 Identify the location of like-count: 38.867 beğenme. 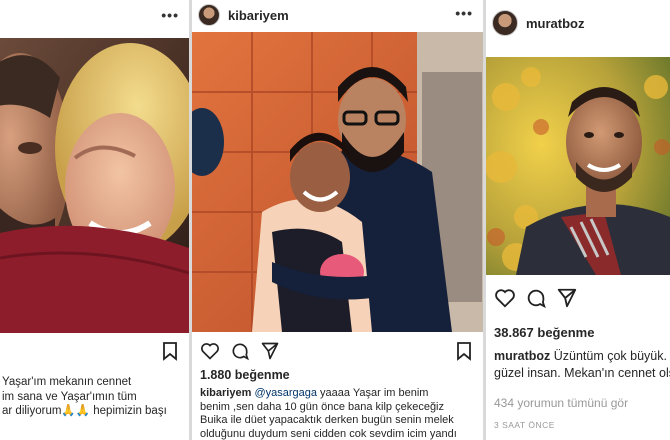
(544, 332).